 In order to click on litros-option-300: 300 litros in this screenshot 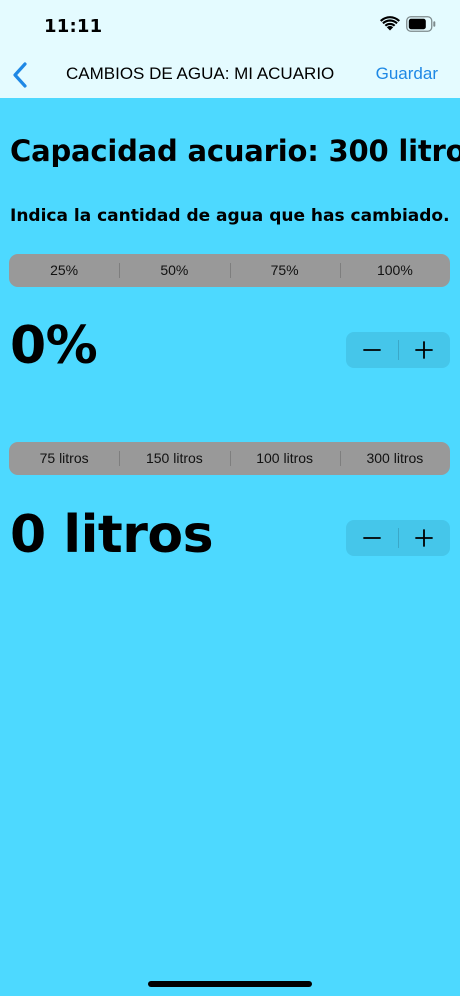, I will do `click(394, 458)`.